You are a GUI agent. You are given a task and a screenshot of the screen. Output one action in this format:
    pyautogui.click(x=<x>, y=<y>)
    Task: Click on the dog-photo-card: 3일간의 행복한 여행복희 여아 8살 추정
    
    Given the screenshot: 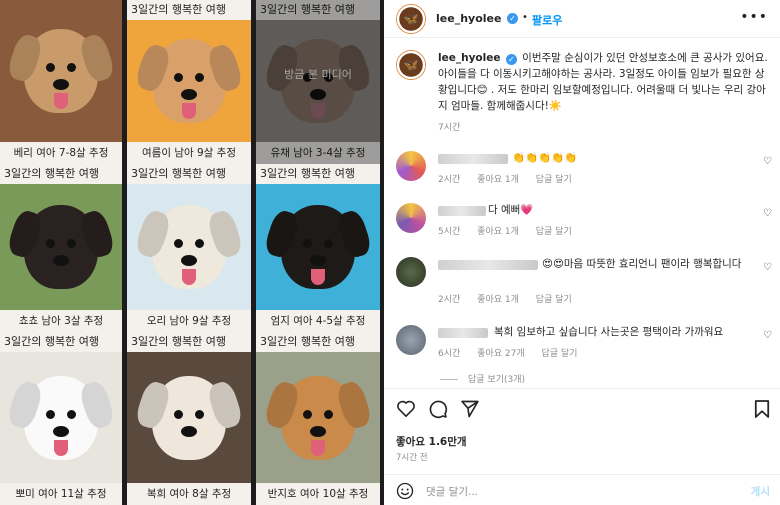 What is the action you would take?
    pyautogui.click(x=189, y=418)
    